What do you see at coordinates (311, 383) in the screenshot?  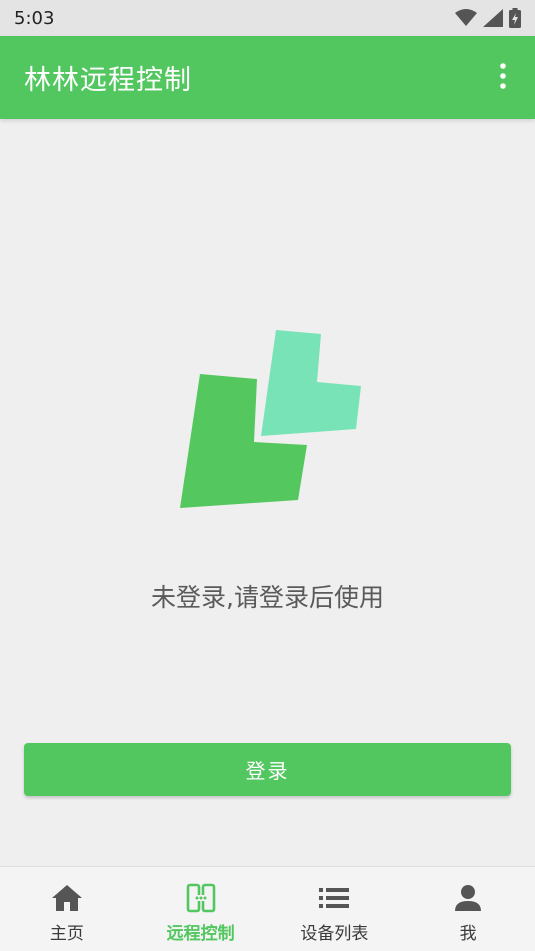 I see `logo-back-shape` at bounding box center [311, 383].